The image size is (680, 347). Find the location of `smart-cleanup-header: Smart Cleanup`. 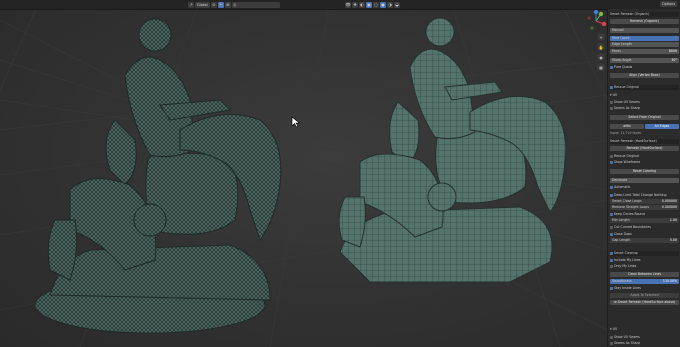

smart-cleanup-header: Smart Cleanup is located at coordinates (644, 253).